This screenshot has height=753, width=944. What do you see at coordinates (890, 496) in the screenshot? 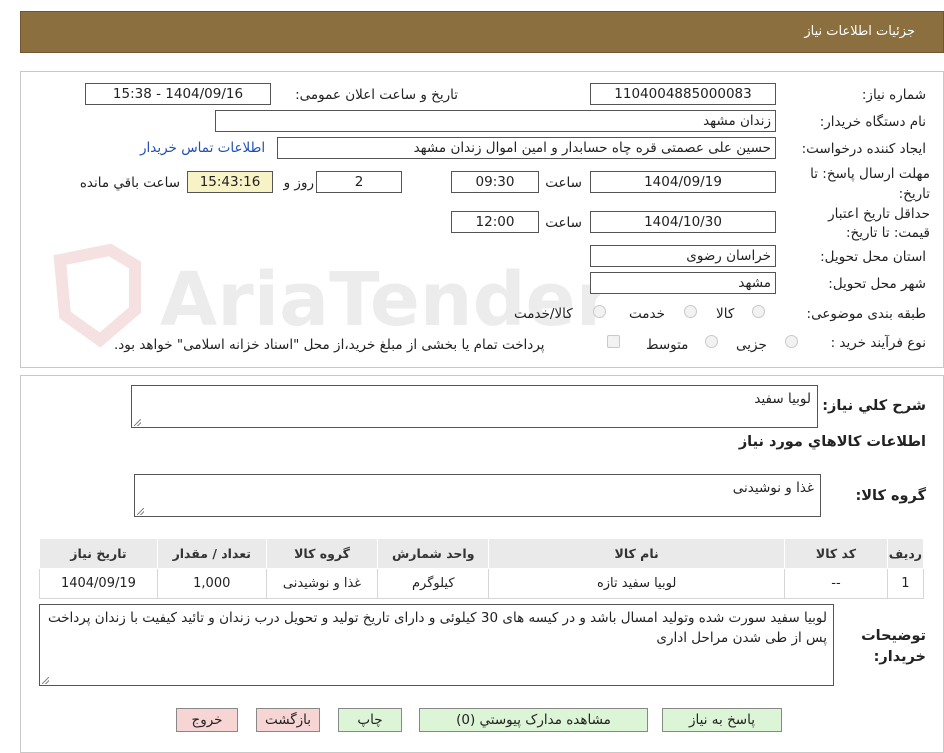
I see `goods-group-label: گروه کالا:` at bounding box center [890, 496].